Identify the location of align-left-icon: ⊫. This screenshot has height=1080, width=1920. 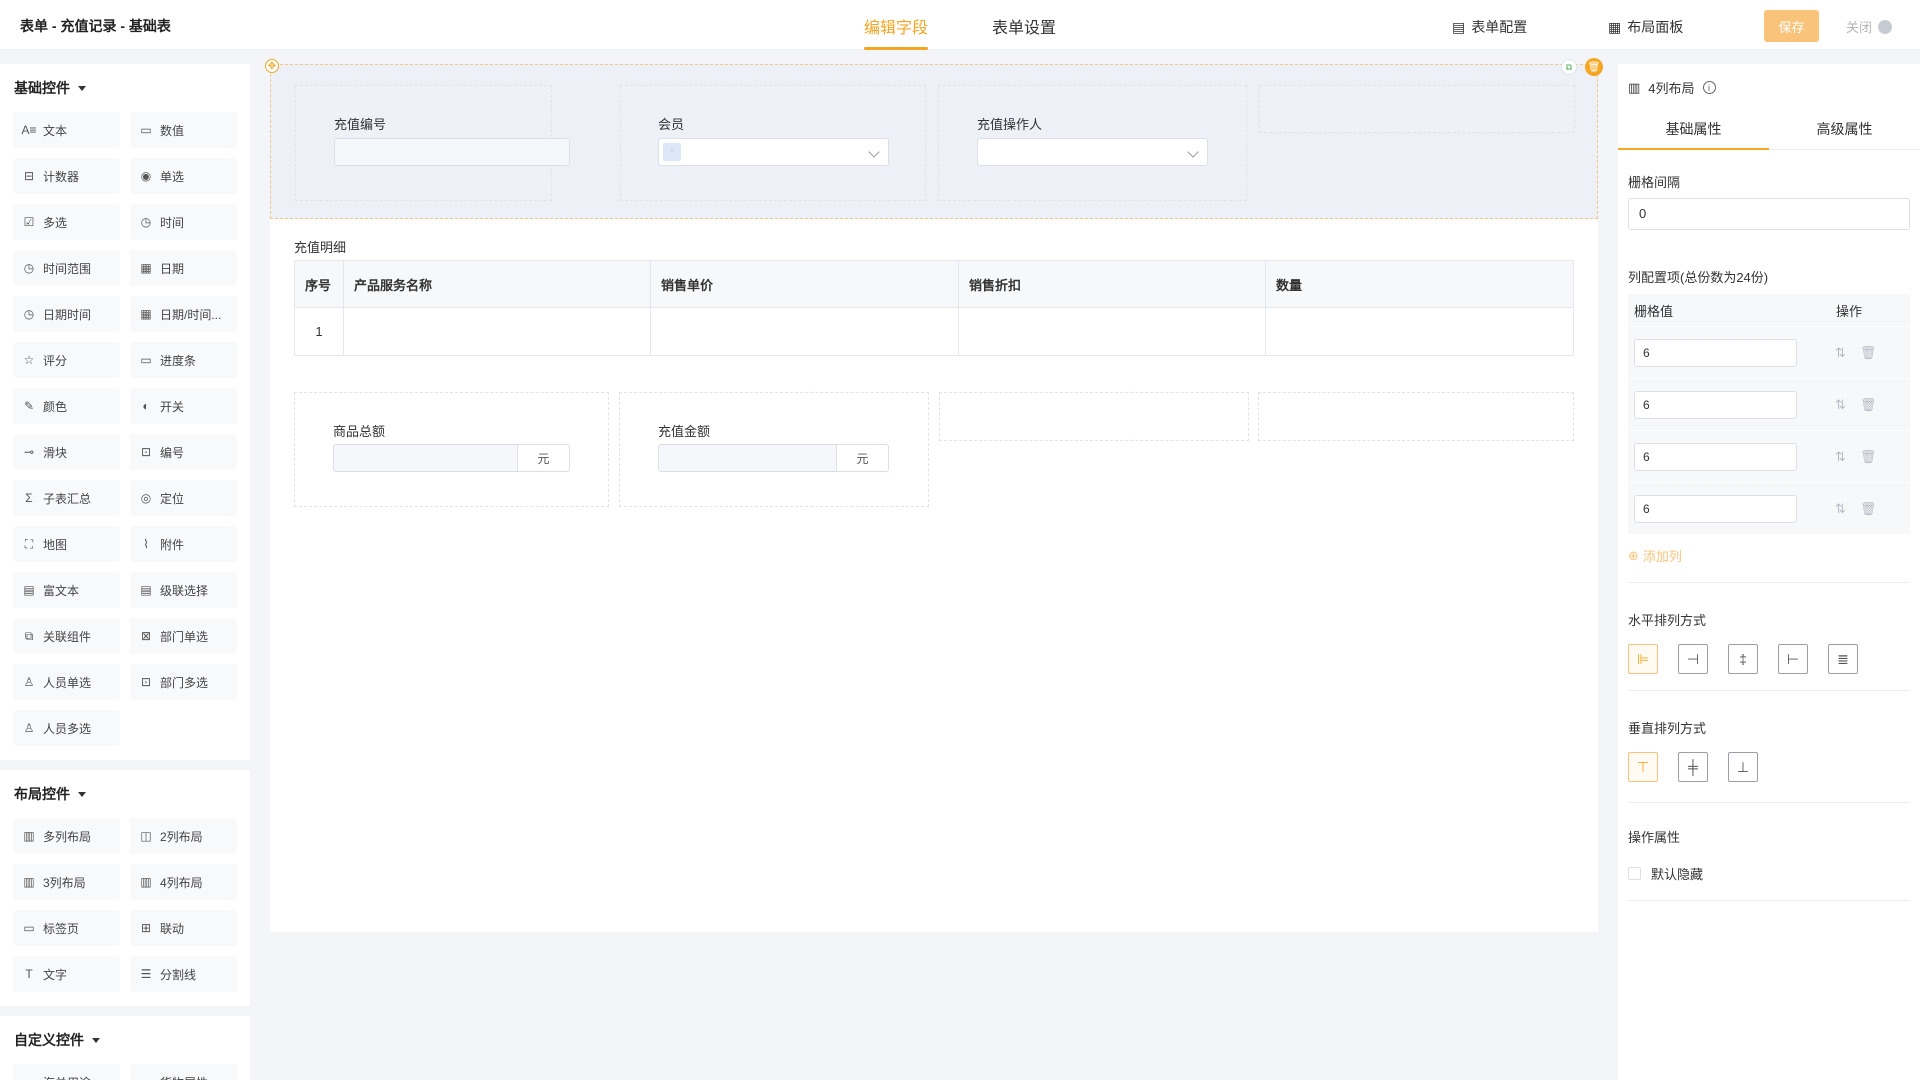
(1643, 659).